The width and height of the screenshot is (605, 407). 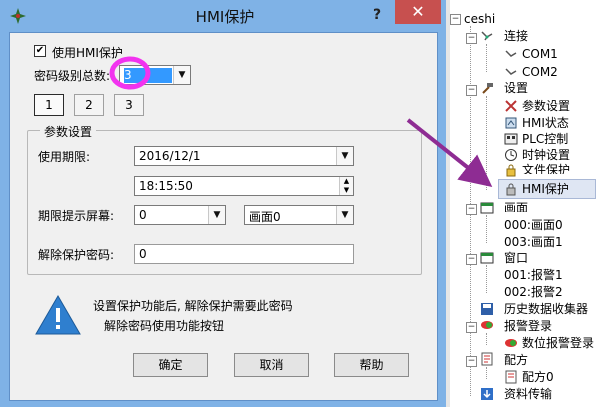 I want to click on recipe-item-icon, so click(x=511, y=377).